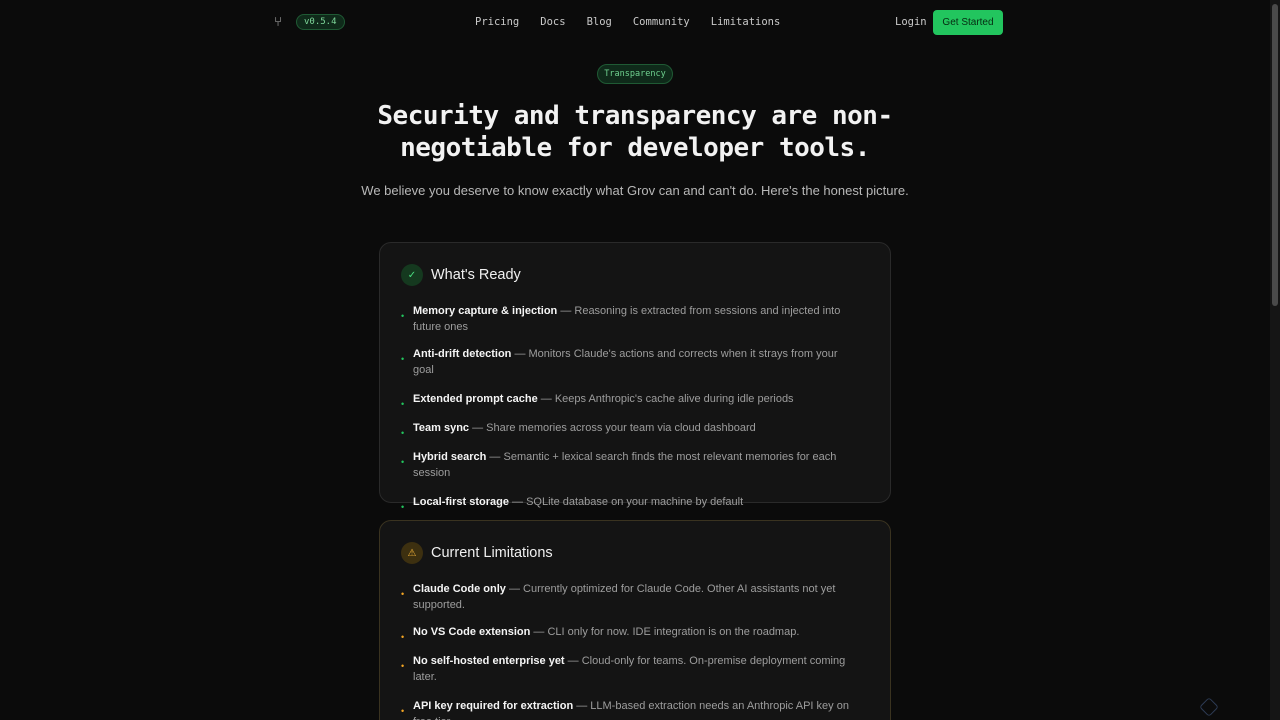 Image resolution: width=1280 pixels, height=720 pixels. Describe the element at coordinates (475, 399) in the screenshot. I see `item-title: Extended prompt cache` at that location.